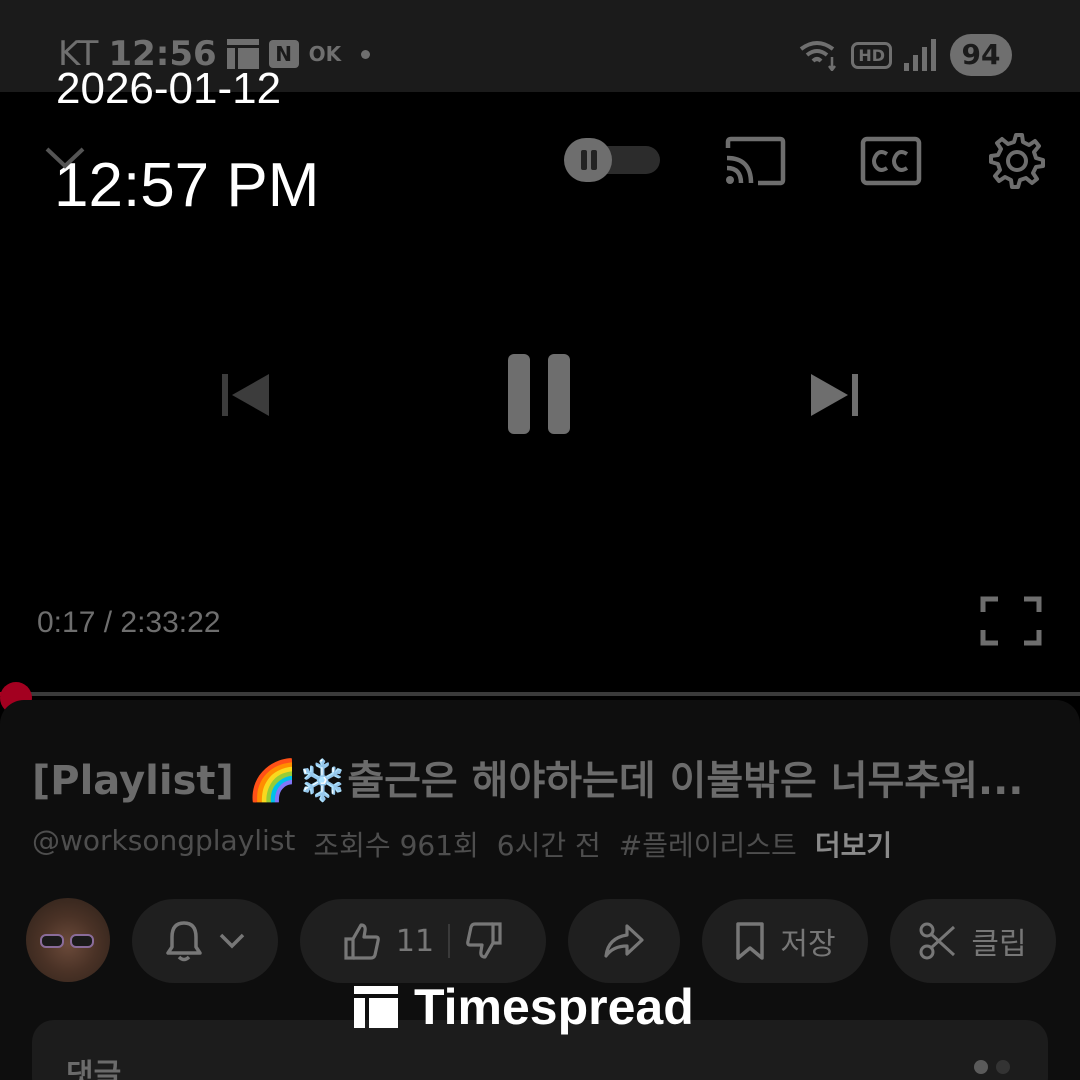  I want to click on share-button, so click(624, 941).